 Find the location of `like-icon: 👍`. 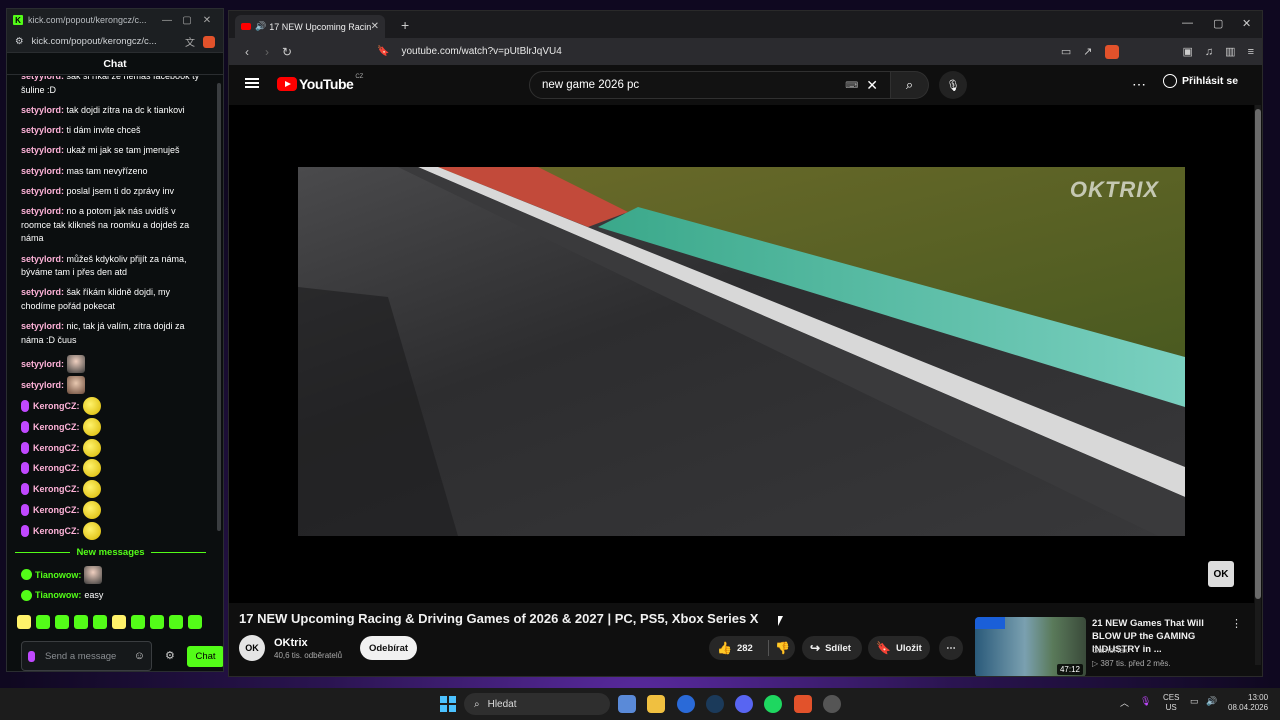

like-icon: 👍 is located at coordinates (724, 648).